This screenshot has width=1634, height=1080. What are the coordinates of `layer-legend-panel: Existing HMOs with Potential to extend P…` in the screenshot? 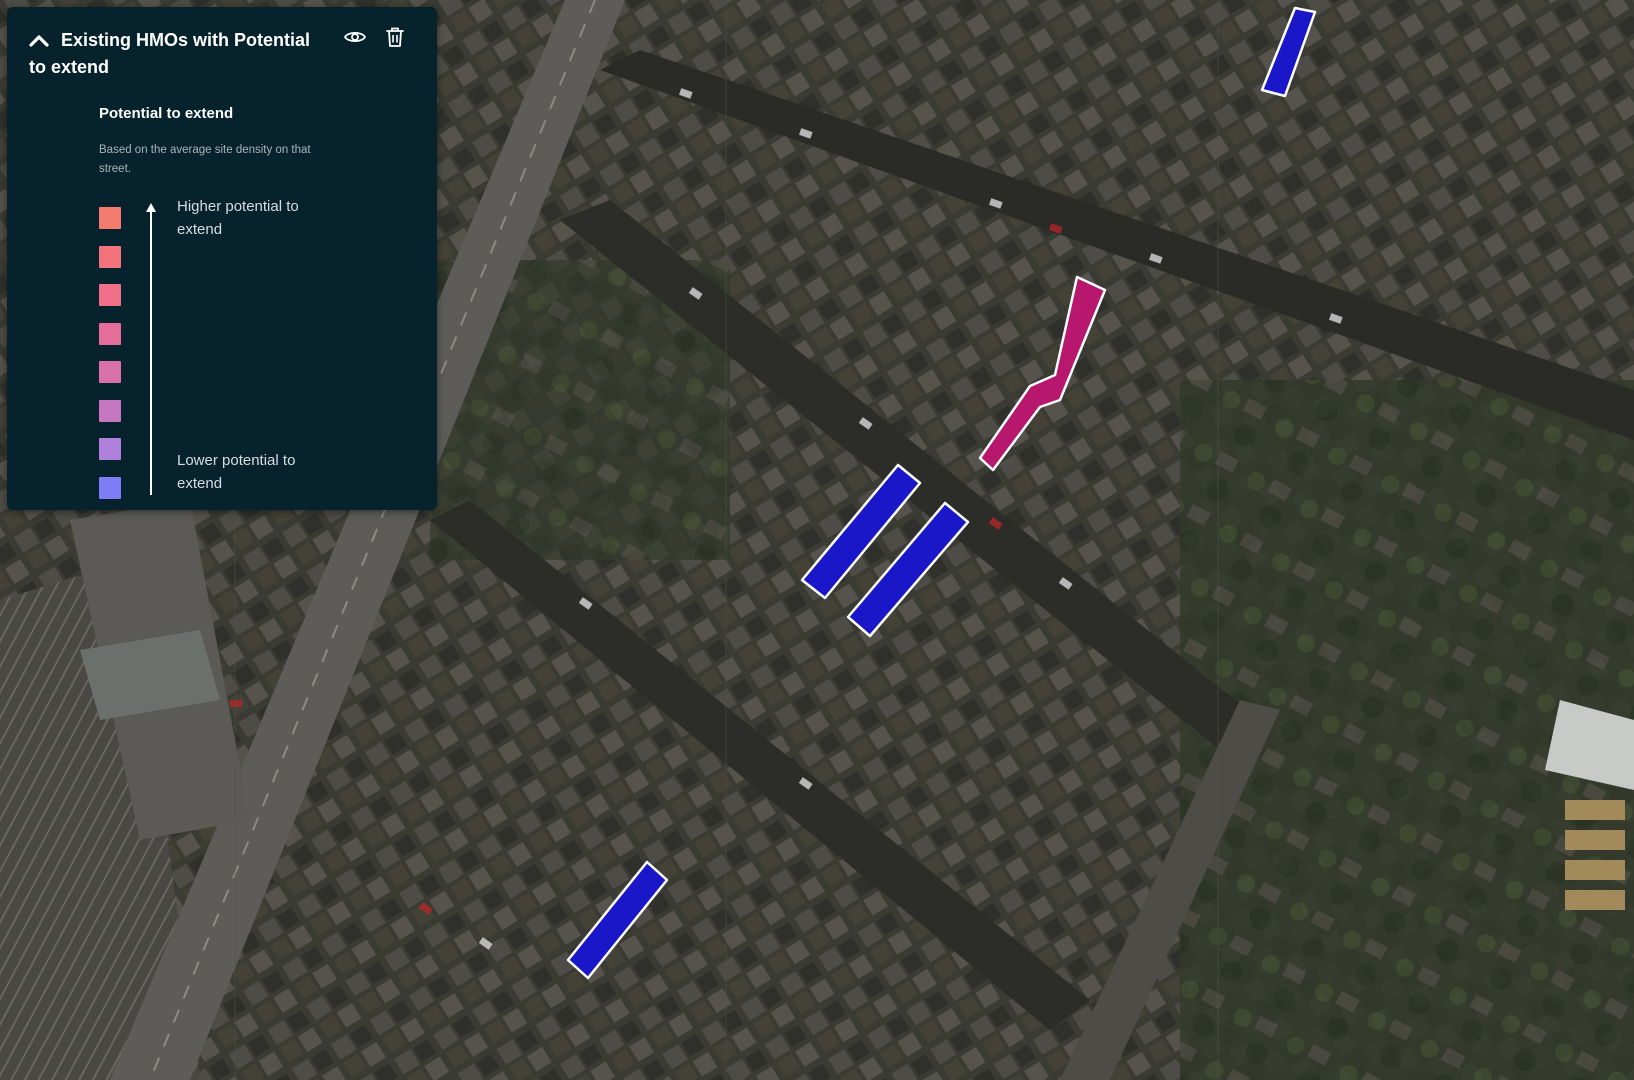 It's located at (222, 258).